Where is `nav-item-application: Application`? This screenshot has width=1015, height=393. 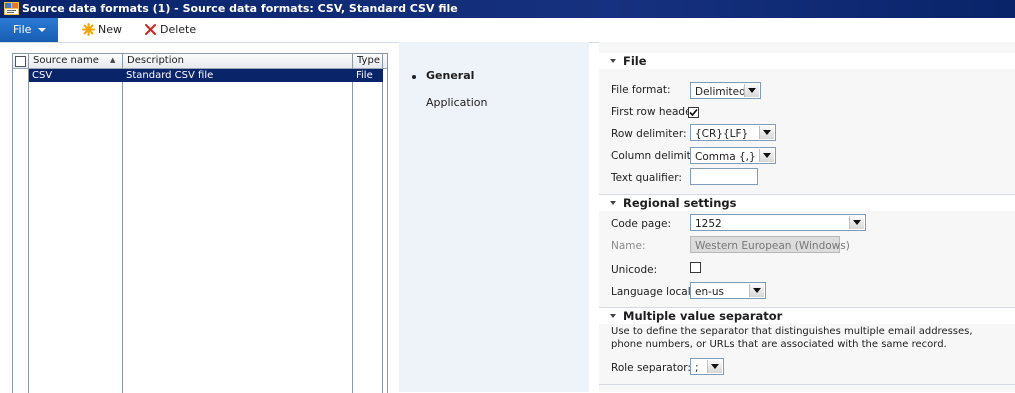 nav-item-application: Application is located at coordinates (456, 102).